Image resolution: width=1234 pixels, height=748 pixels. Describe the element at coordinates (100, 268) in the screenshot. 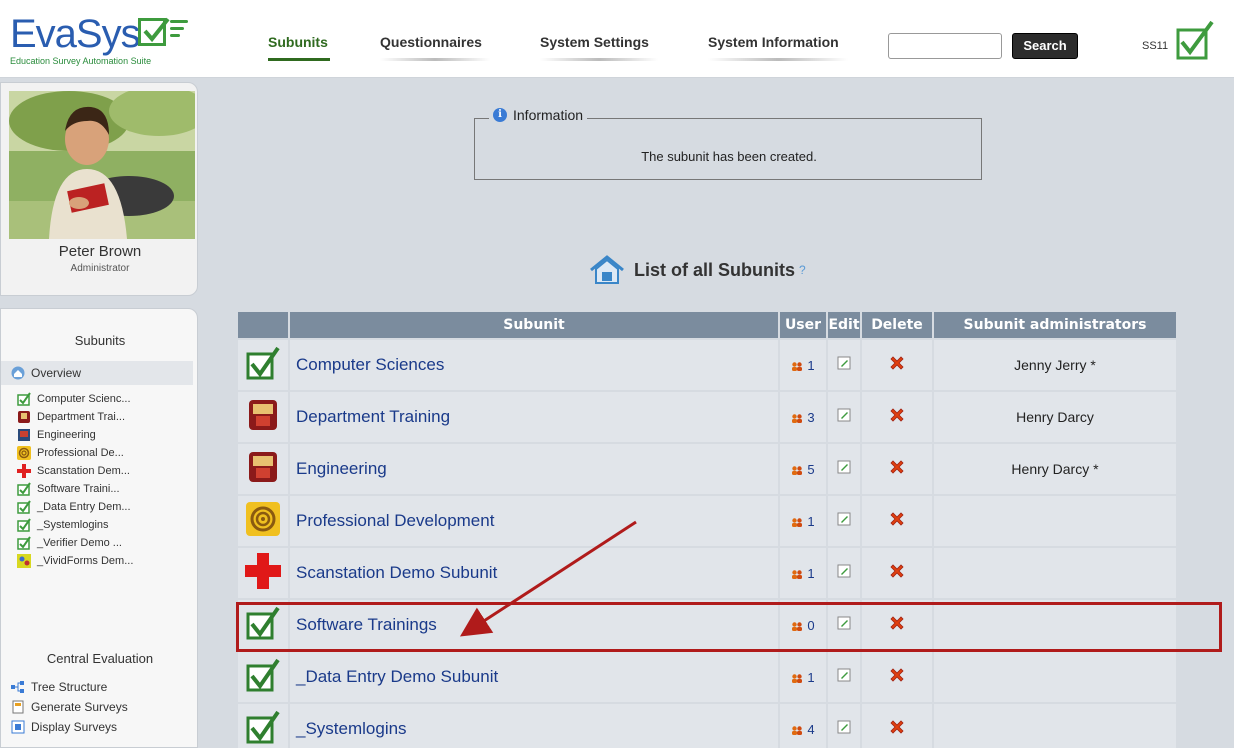

I see `profile-role: Administrator` at that location.